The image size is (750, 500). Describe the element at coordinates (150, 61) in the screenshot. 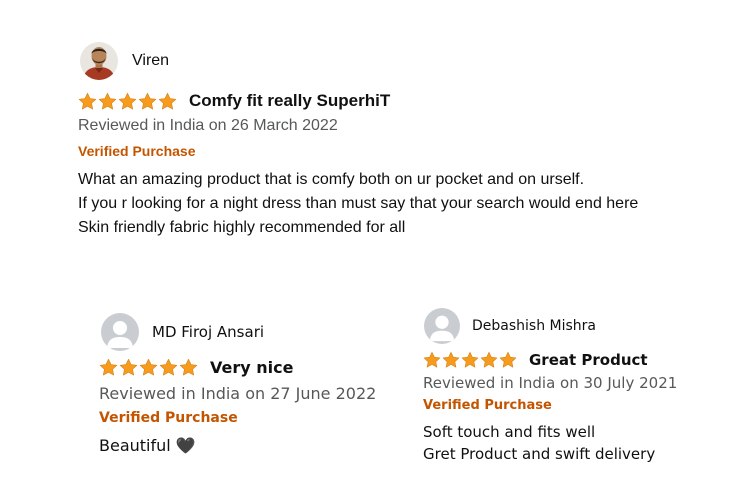

I see `reviewer-name: Viren` at that location.